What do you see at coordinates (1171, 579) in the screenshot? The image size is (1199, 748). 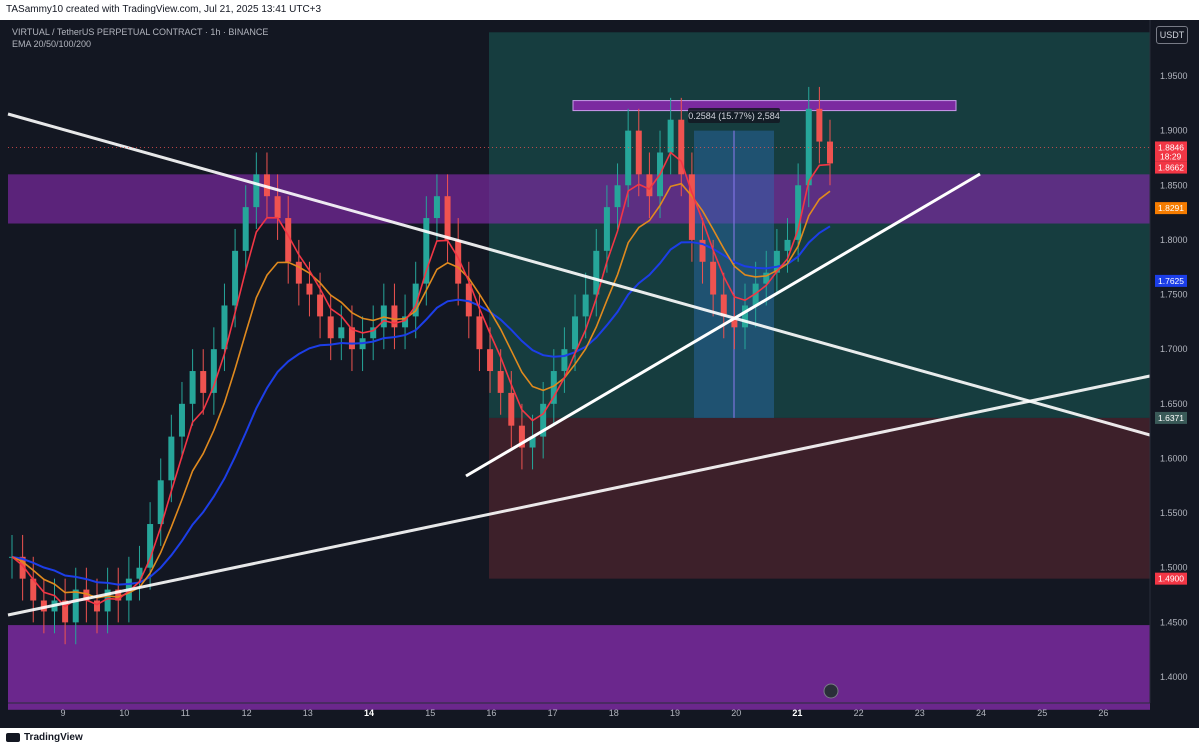 I see `price-label: 1.4900` at bounding box center [1171, 579].